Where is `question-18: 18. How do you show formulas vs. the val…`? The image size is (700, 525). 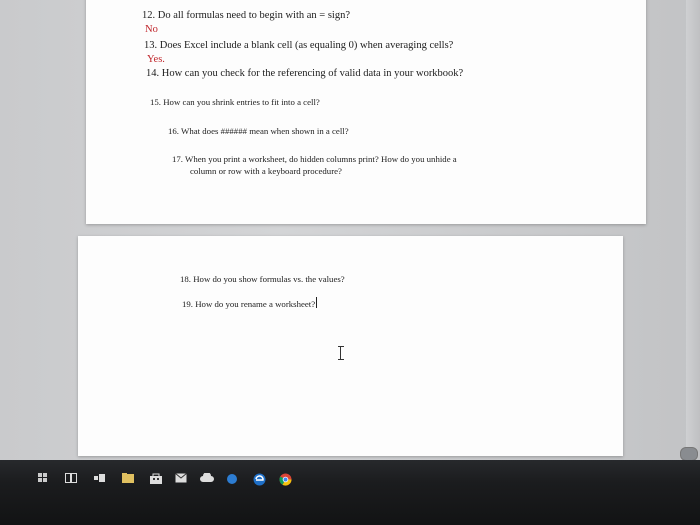
question-18: 18. How do you show formulas vs. the val… is located at coordinates (262, 279).